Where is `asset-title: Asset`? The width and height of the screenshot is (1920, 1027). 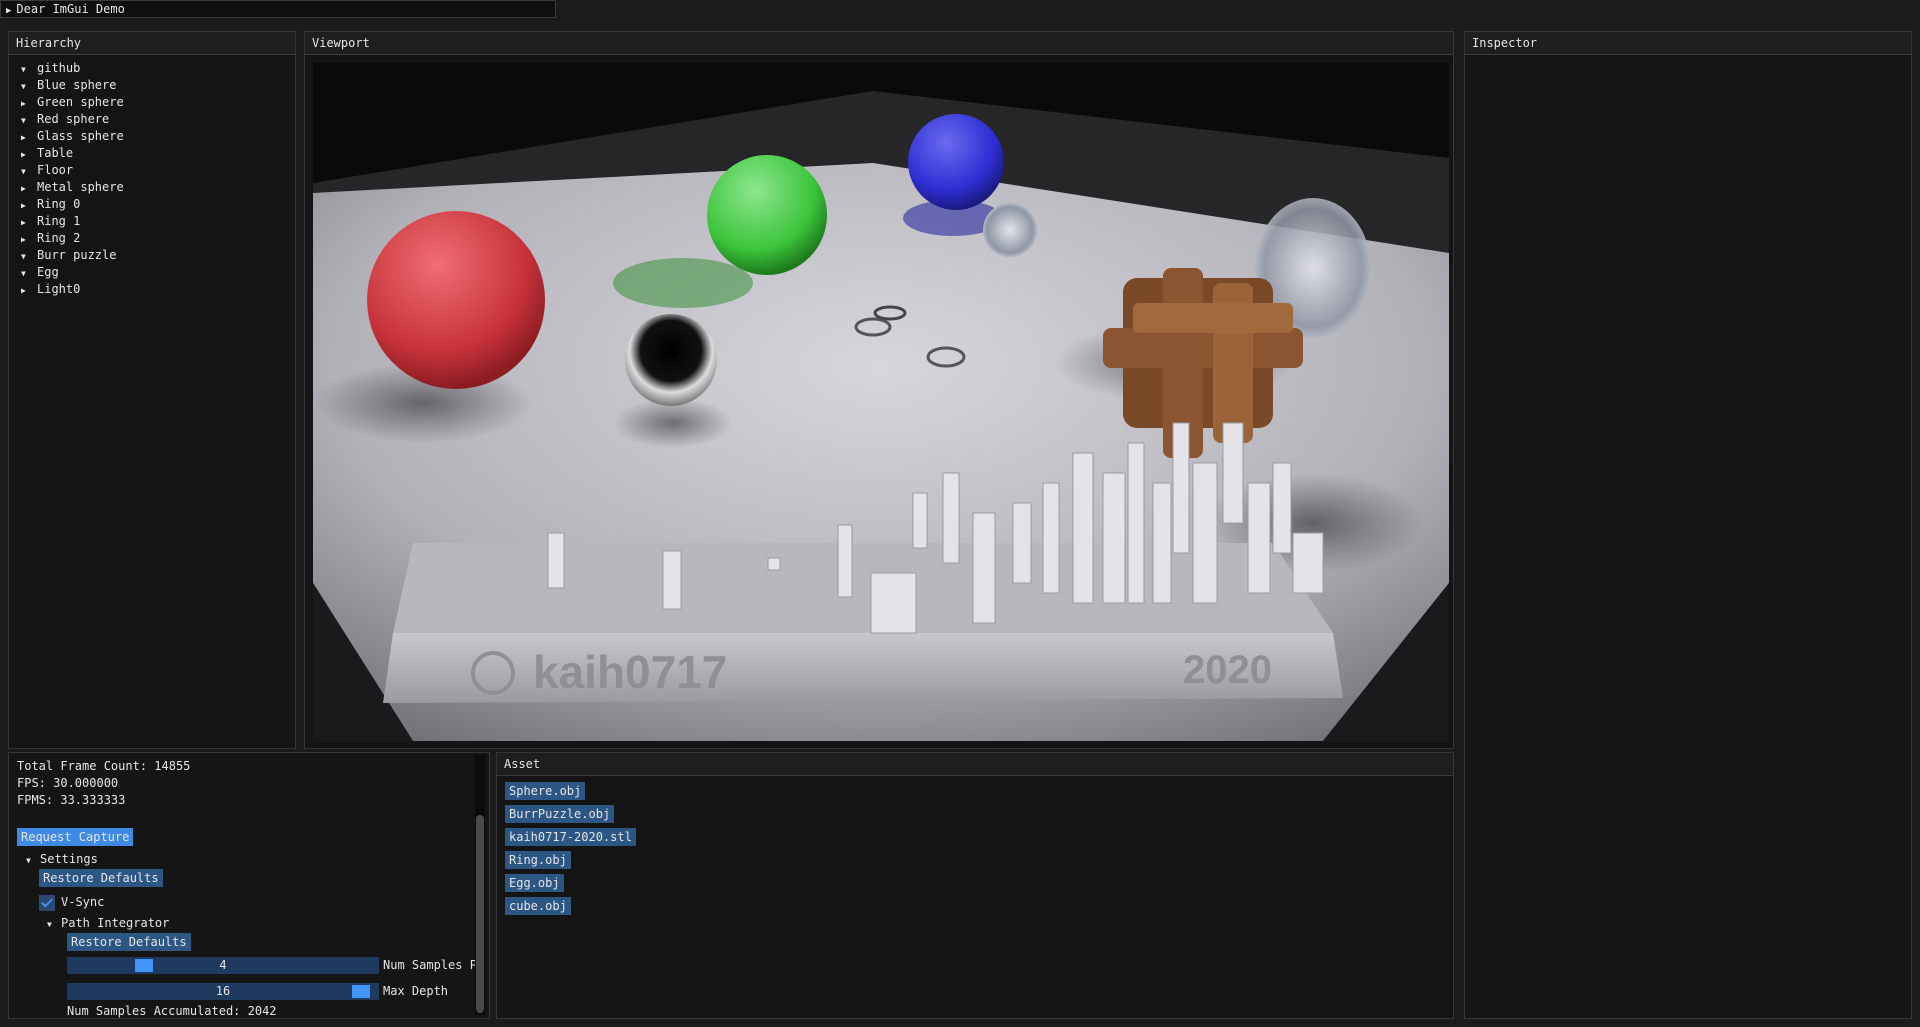
asset-title: Asset is located at coordinates (975, 764).